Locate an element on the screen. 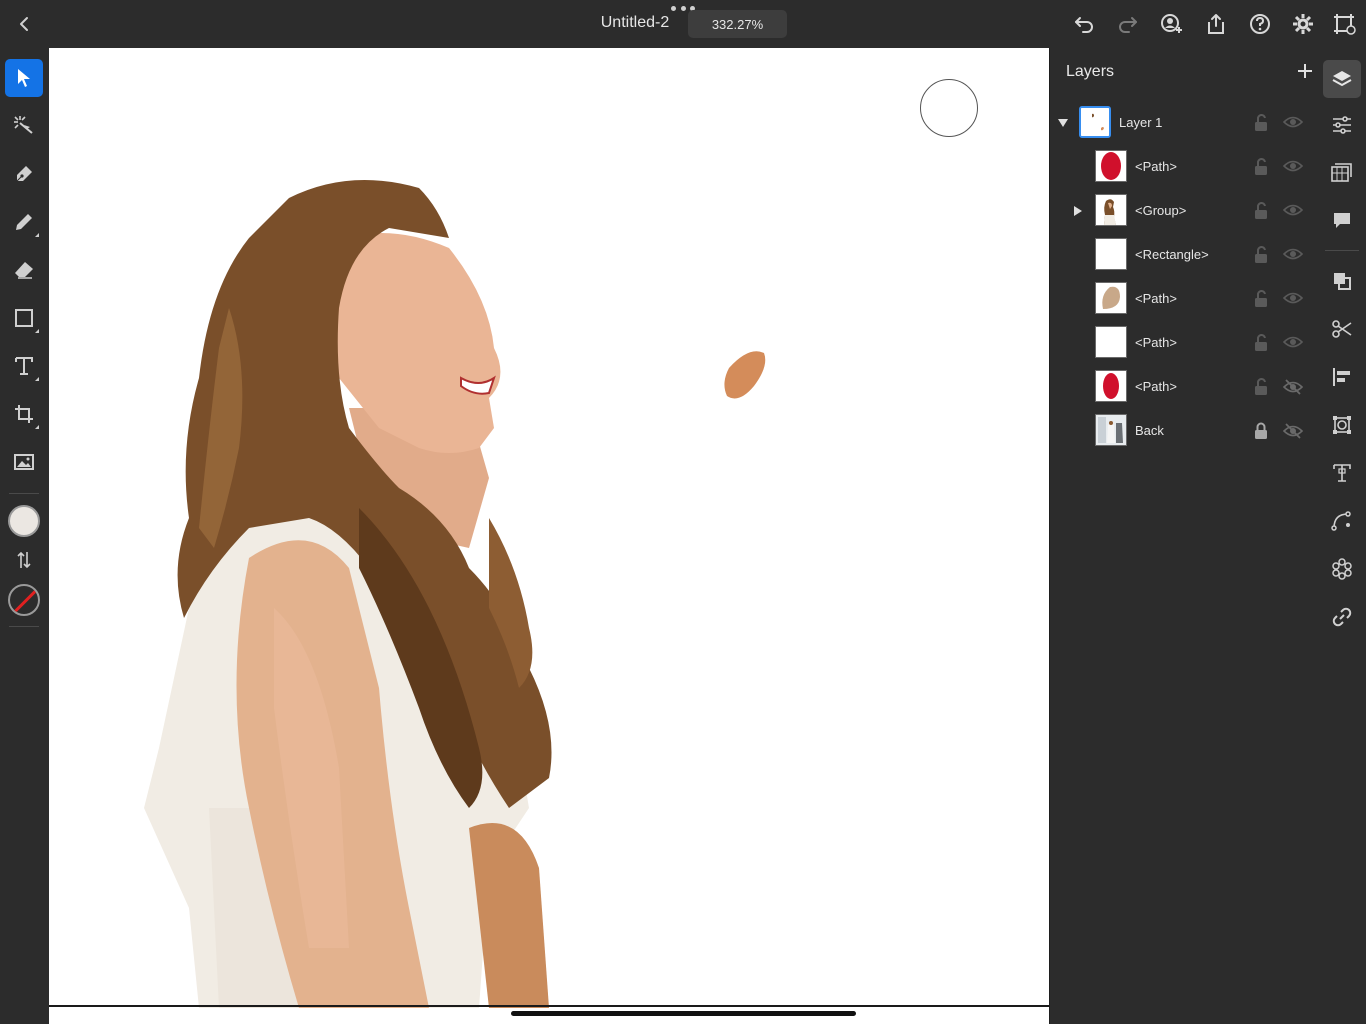 The height and width of the screenshot is (1024, 1366). arrange-button is located at coordinates (1342, 281).